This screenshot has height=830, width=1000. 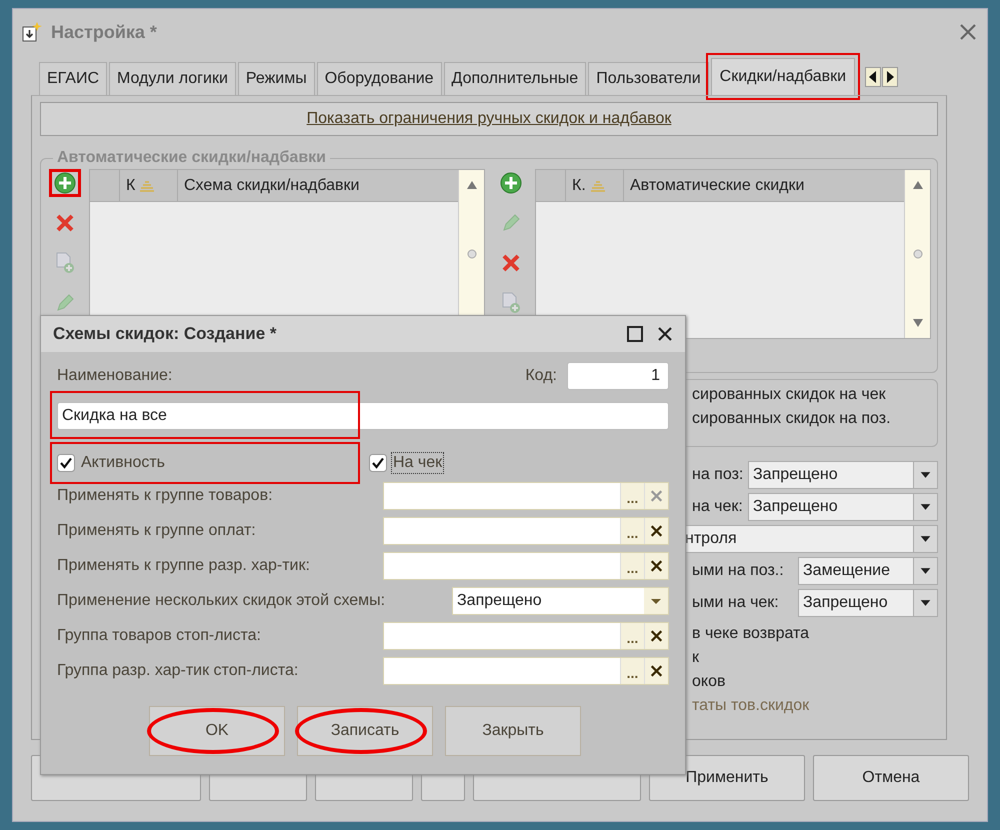 What do you see at coordinates (727, 778) in the screenshot?
I see `window-button: Применить` at bounding box center [727, 778].